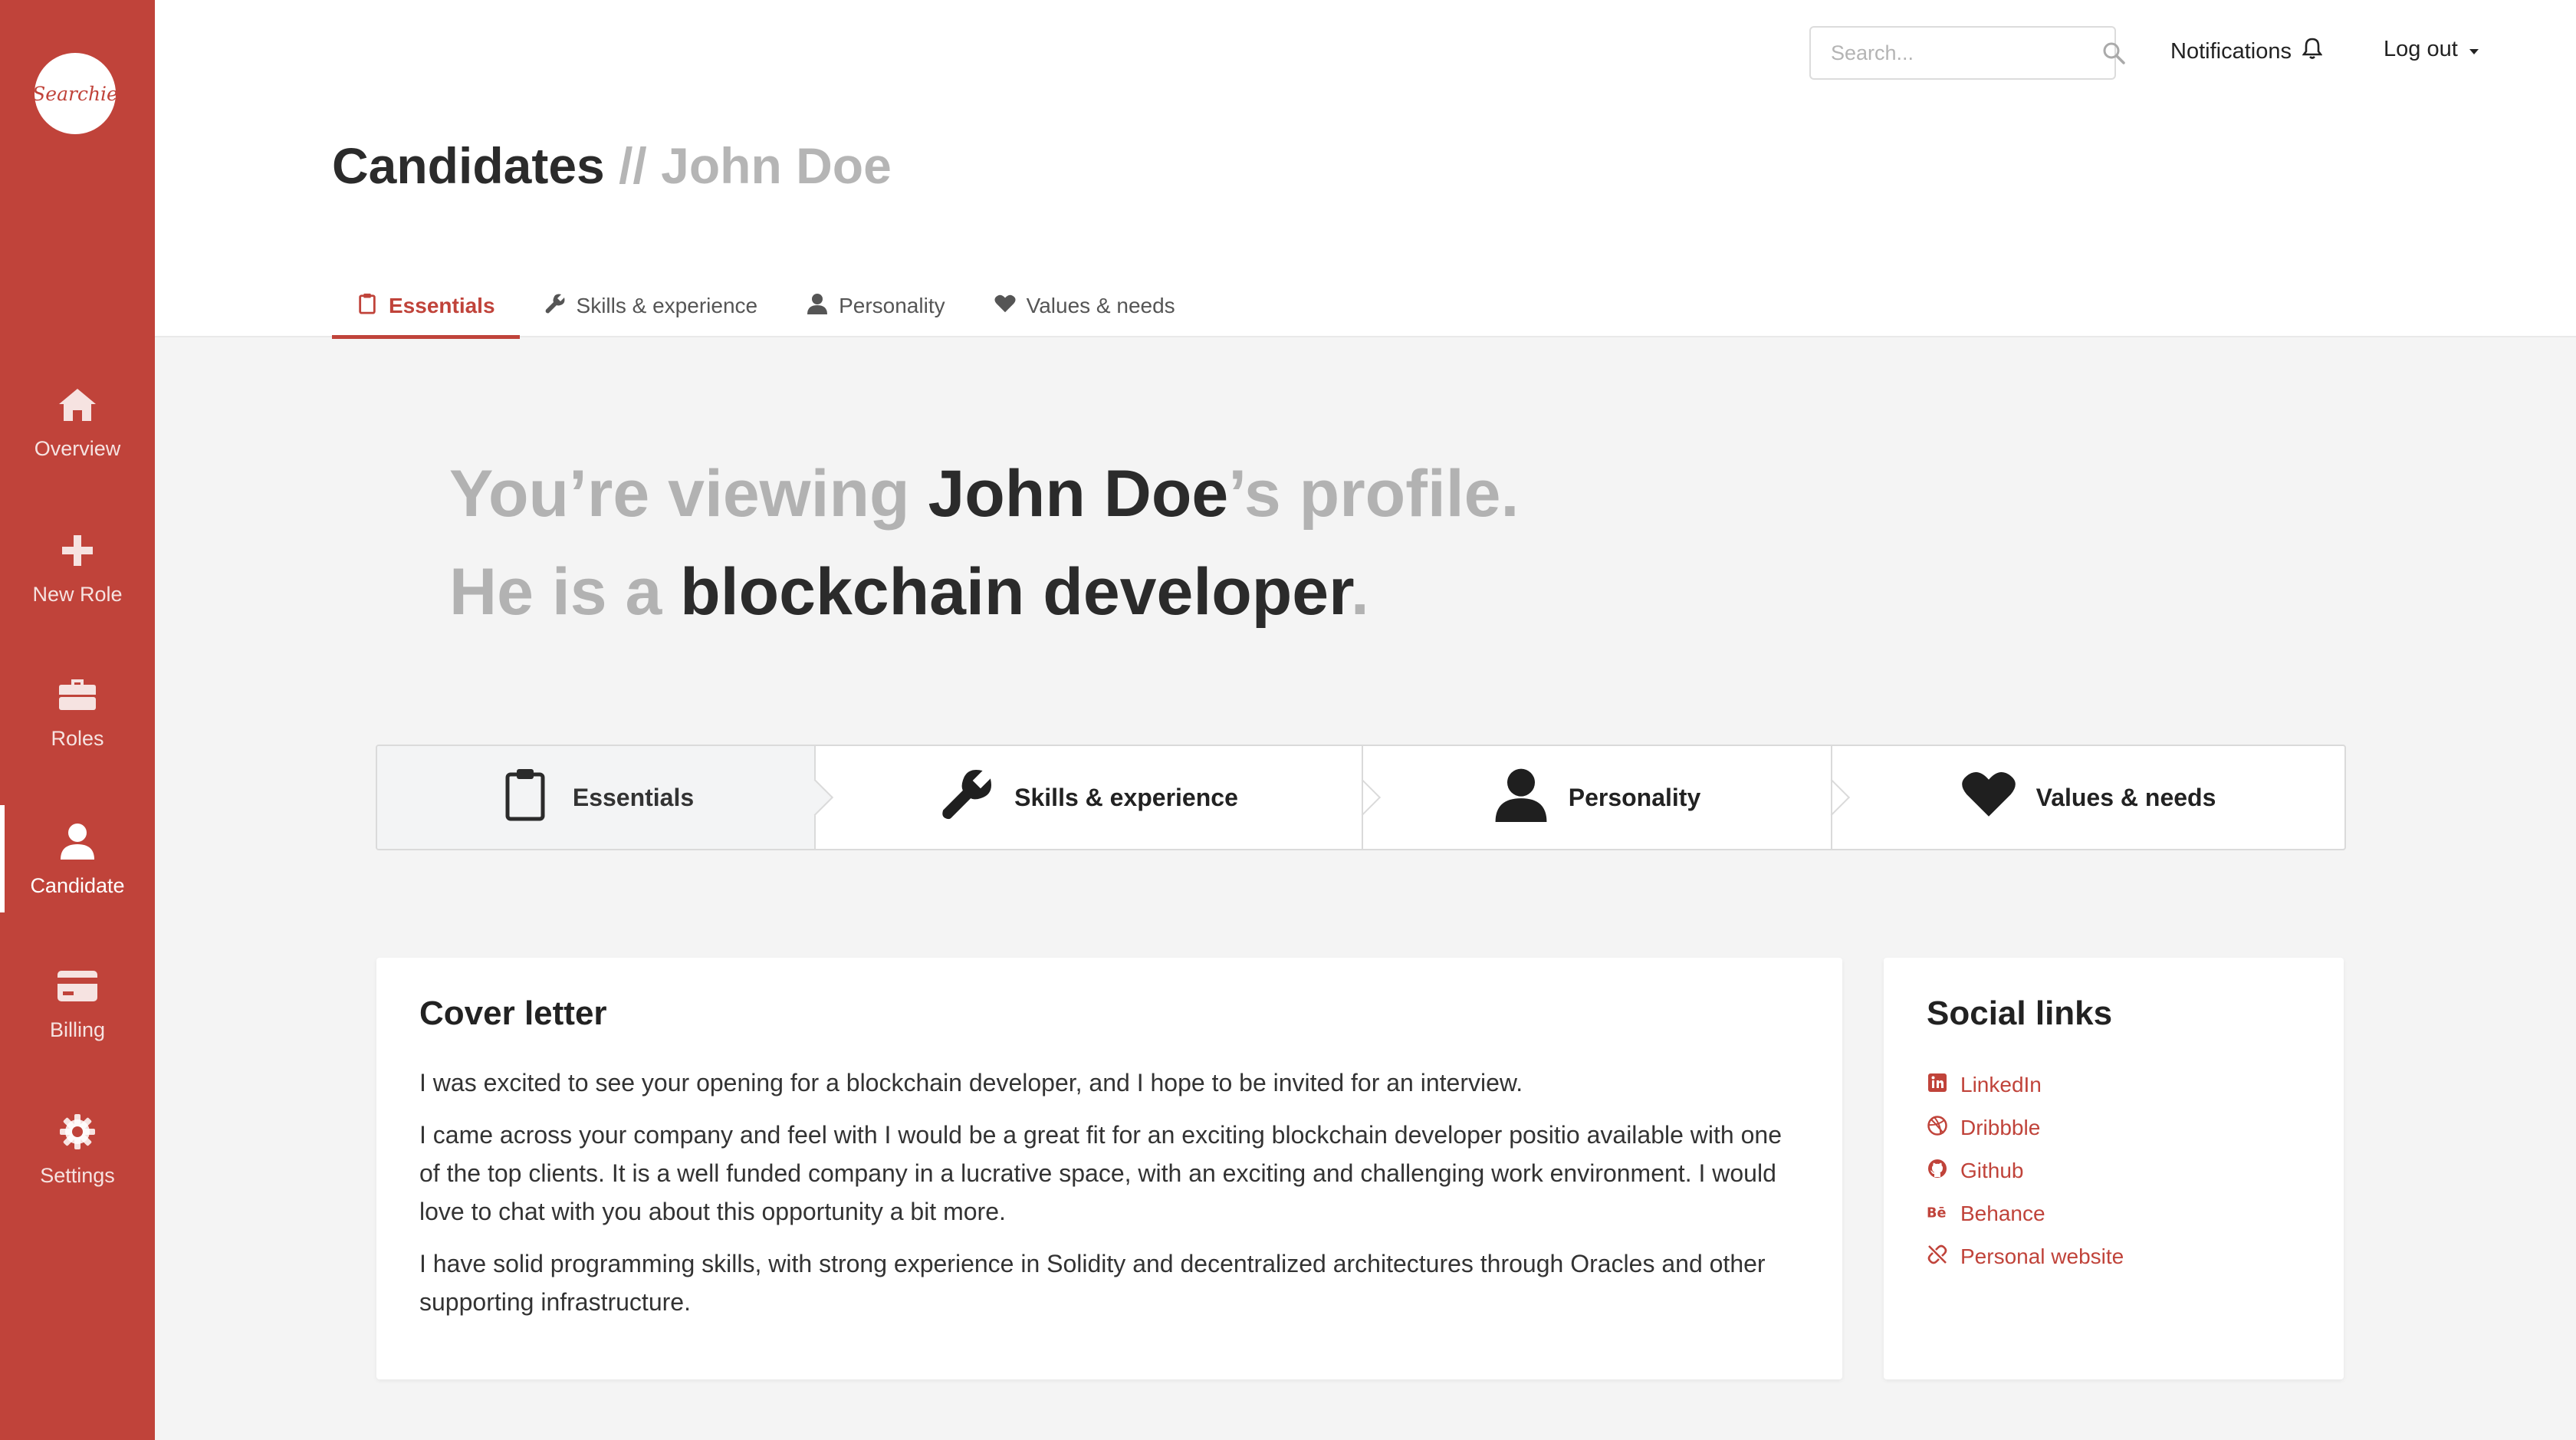 Image resolution: width=2576 pixels, height=1440 pixels. Describe the element at coordinates (667, 305) in the screenshot. I see `tab-label: Skills & experience` at that location.